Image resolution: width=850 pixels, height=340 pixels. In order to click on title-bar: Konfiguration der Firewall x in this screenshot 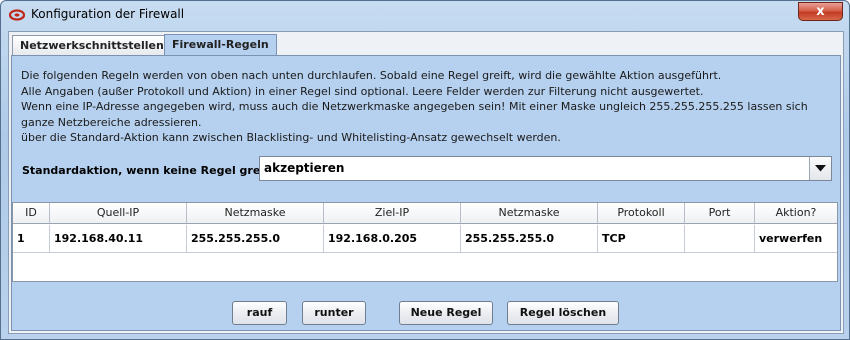, I will do `click(425, 15)`.